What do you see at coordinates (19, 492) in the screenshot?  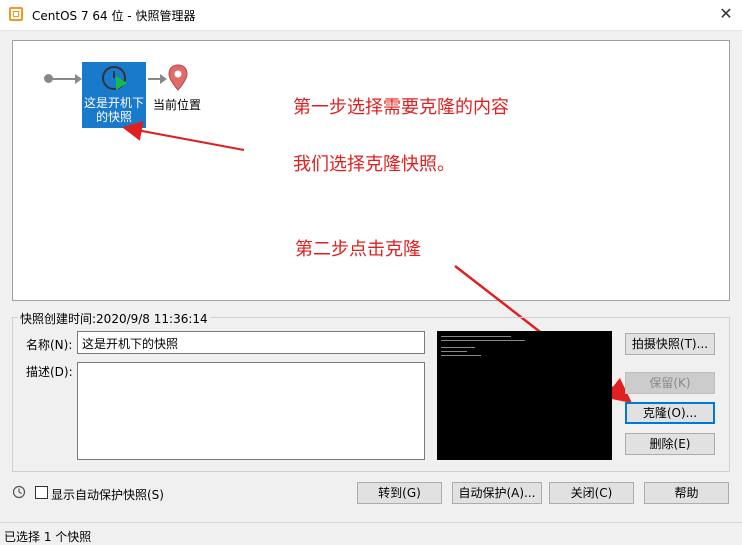 I see `history-icon` at bounding box center [19, 492].